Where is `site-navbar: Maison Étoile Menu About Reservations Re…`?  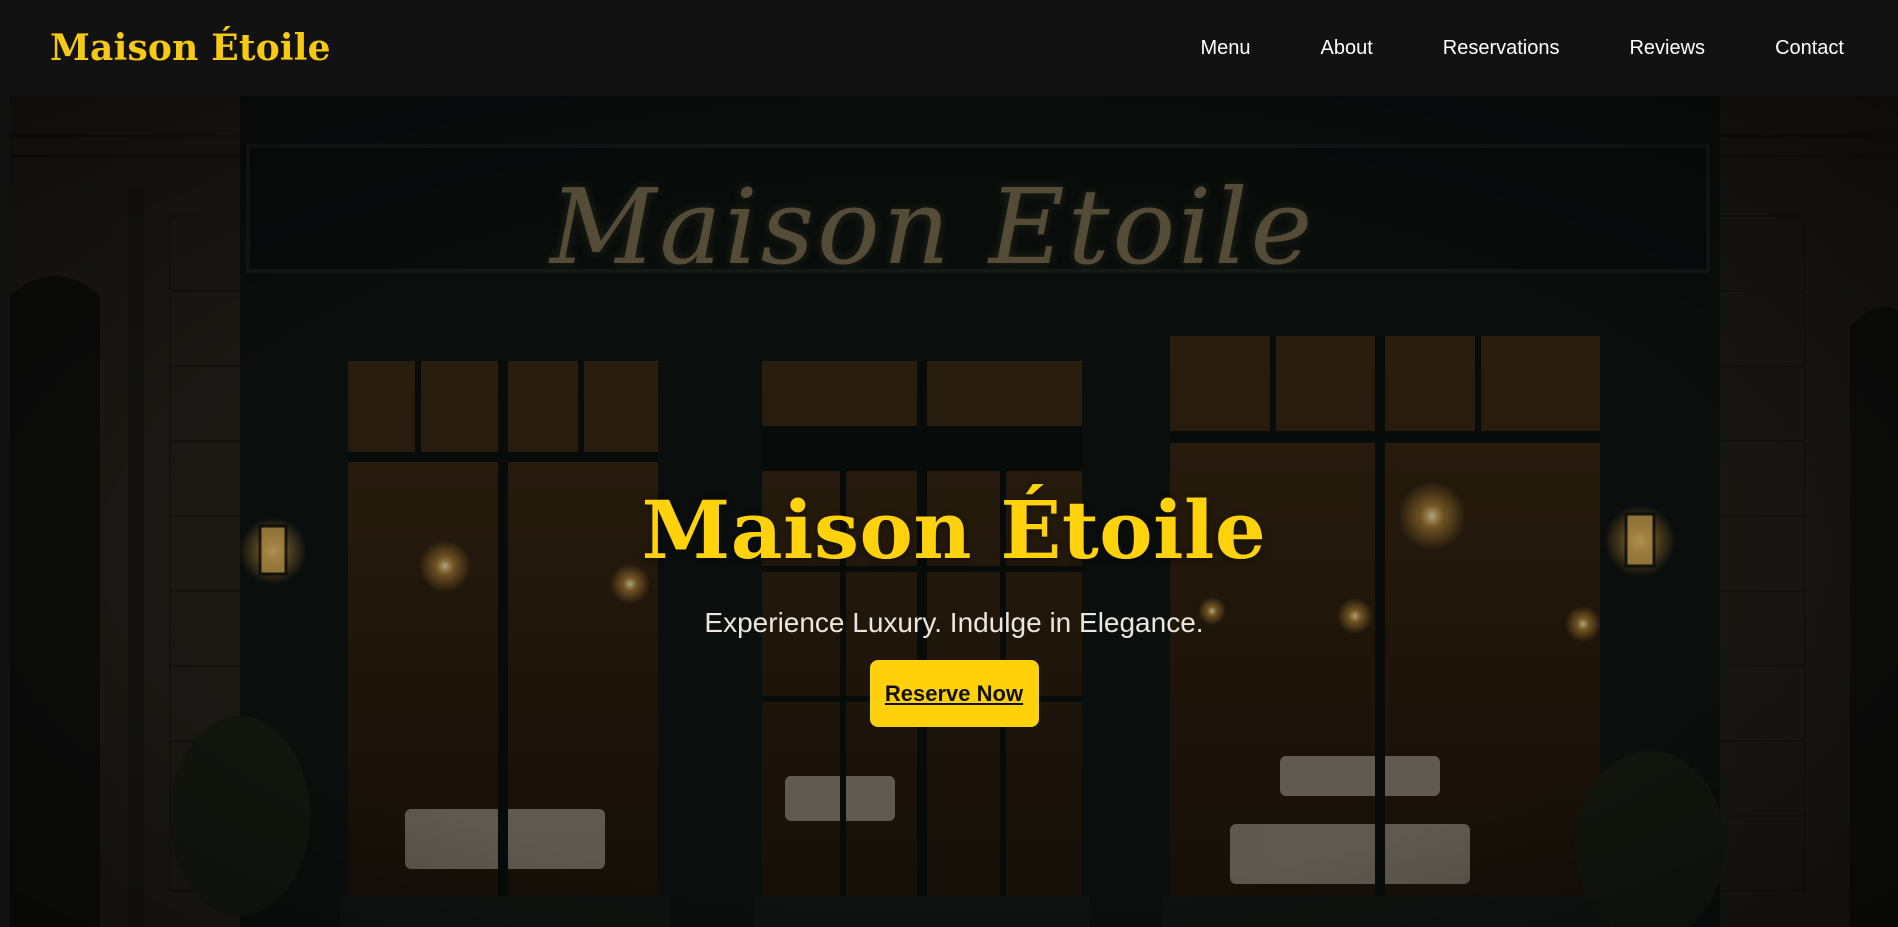 site-navbar: Maison Étoile Menu About Reservations Re… is located at coordinates (949, 48).